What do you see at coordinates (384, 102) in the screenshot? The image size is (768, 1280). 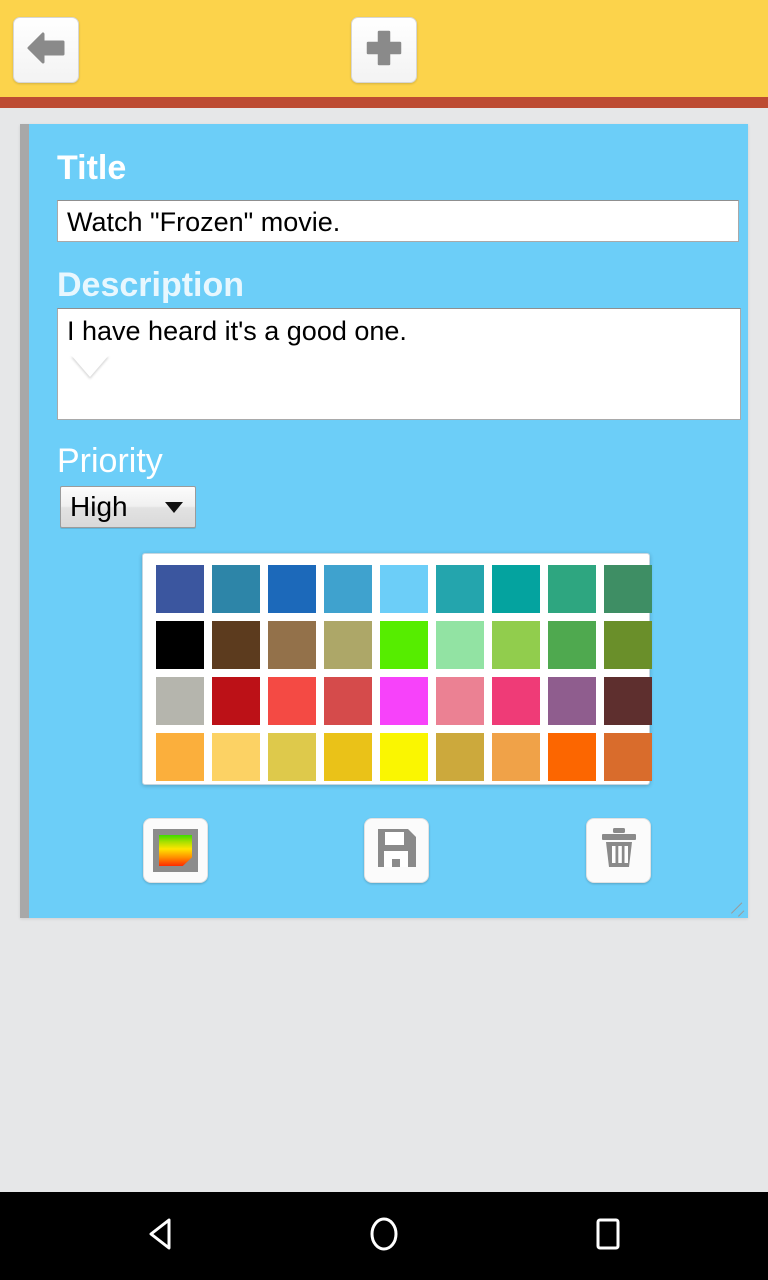 I see `header-divider` at bounding box center [384, 102].